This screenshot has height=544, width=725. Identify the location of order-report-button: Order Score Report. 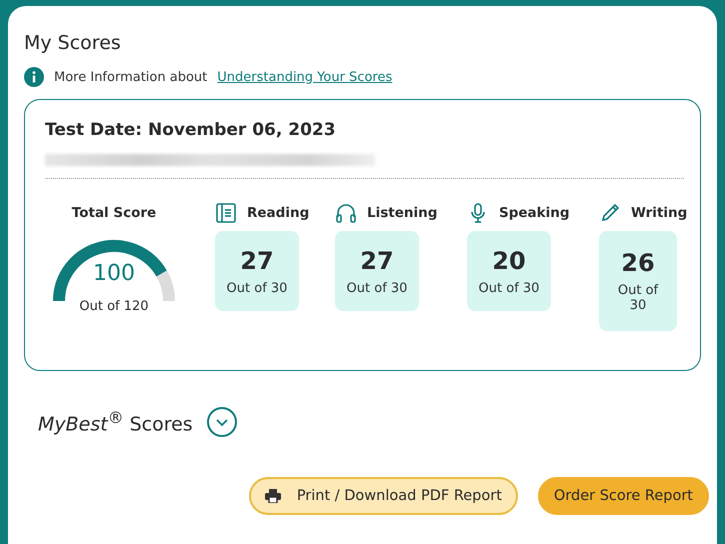
(623, 496).